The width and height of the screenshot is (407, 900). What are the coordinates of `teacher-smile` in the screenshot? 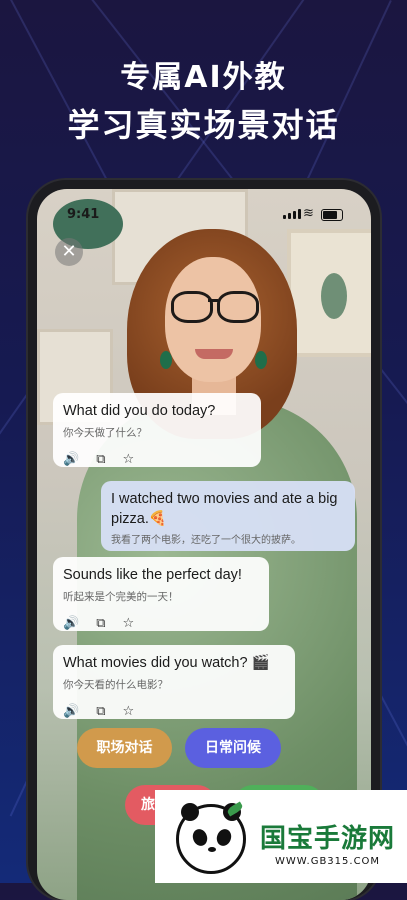 It's located at (214, 354).